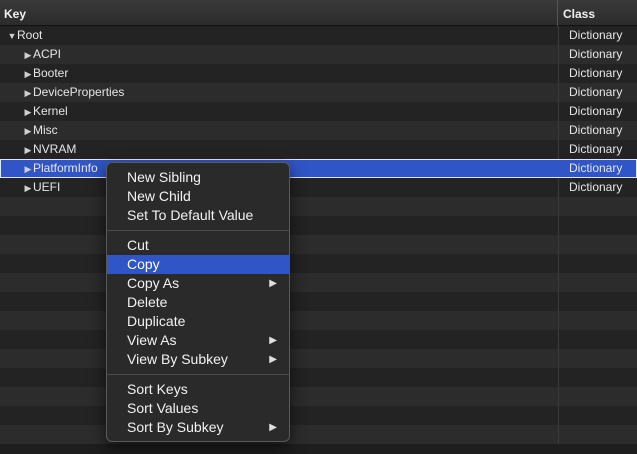  Describe the element at coordinates (318, 149) in the screenshot. I see `table-row: ▶ NVRAM Dictionary` at that location.